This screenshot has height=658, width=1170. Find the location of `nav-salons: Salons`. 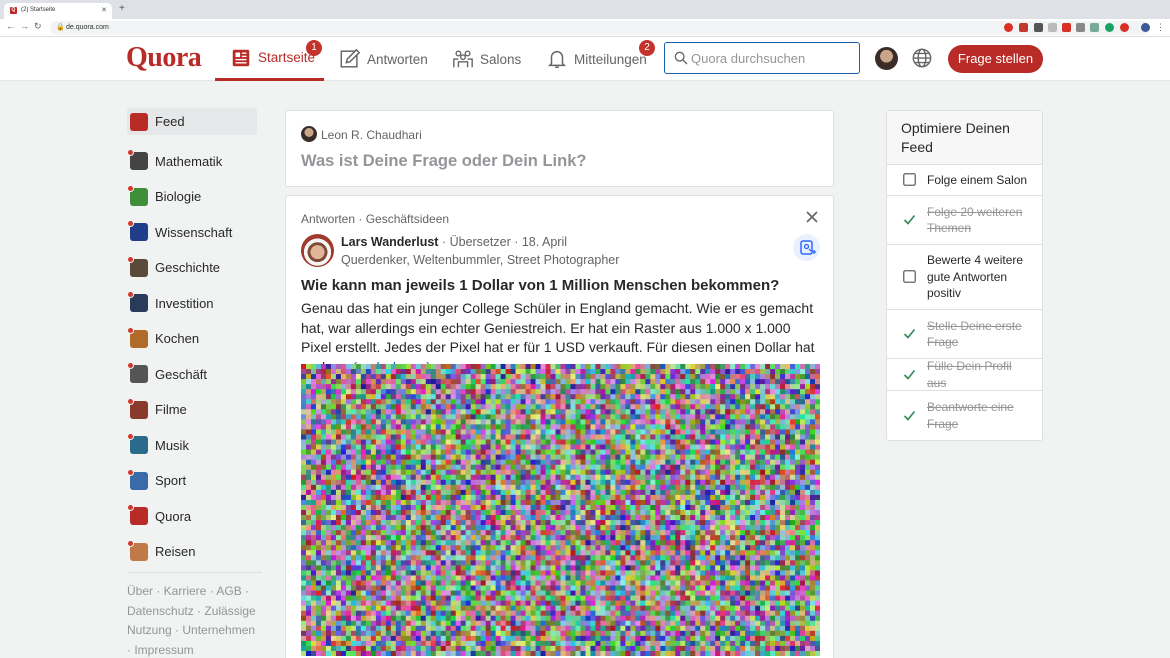

nav-salons: Salons is located at coordinates (486, 59).